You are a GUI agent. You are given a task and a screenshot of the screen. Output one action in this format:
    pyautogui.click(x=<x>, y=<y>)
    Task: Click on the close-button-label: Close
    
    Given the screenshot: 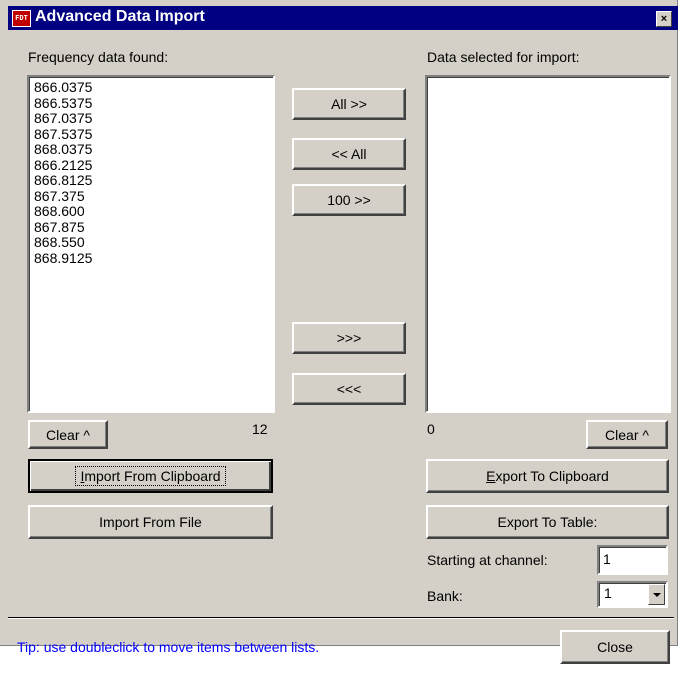 What is the action you would take?
    pyautogui.click(x=615, y=647)
    